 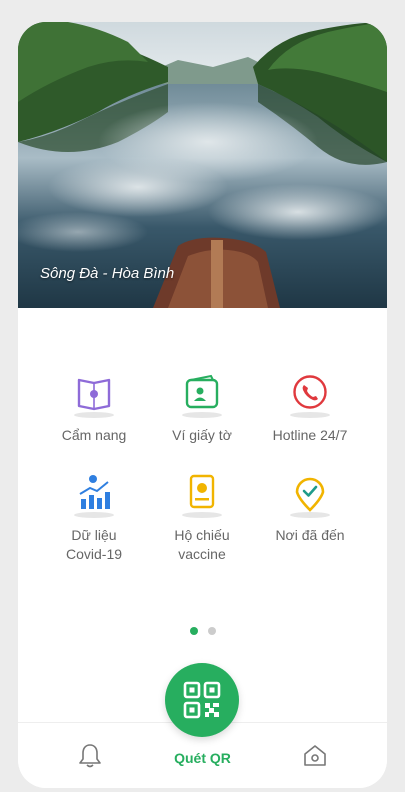 What do you see at coordinates (310, 435) in the screenshot?
I see `feature-label: Hotline 24/7` at bounding box center [310, 435].